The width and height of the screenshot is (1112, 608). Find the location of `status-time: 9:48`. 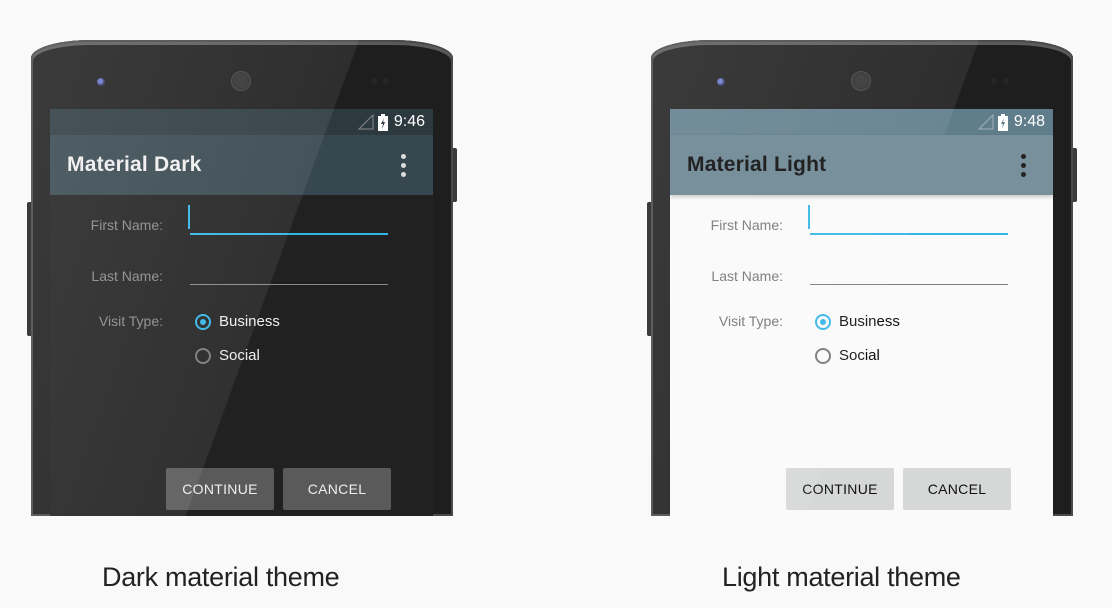

status-time: 9:48 is located at coordinates (1029, 121).